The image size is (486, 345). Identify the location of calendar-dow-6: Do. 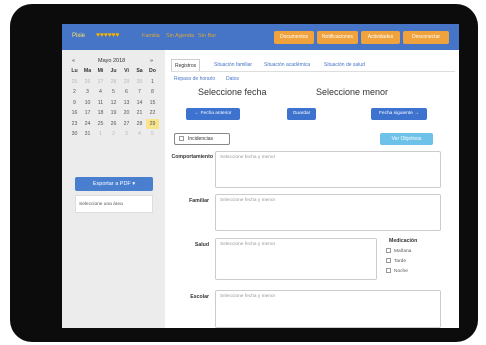
(152, 71).